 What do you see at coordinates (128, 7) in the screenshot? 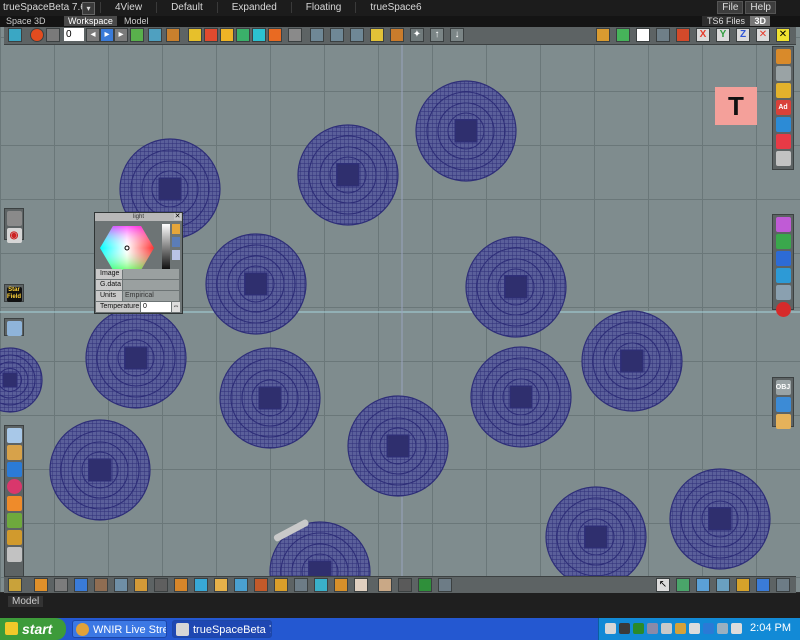
I see `layout-4view: 4View` at bounding box center [128, 7].